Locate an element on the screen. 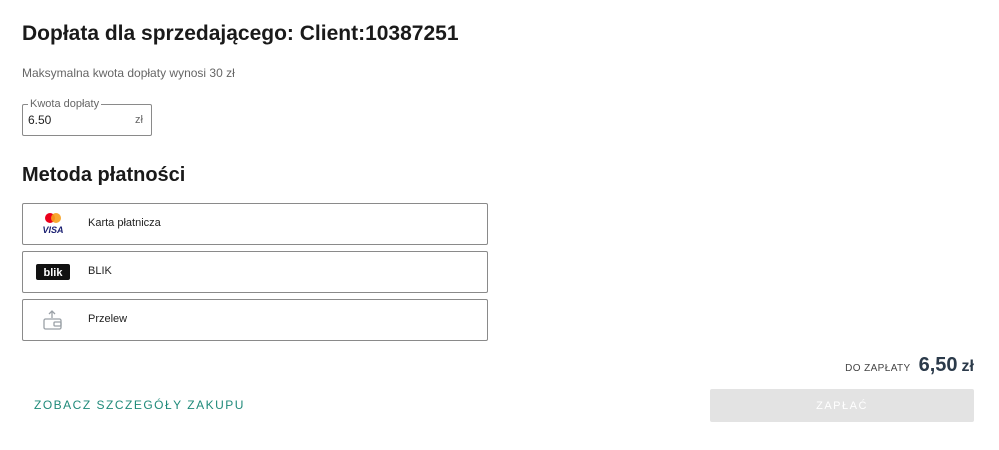 This screenshot has width=999, height=450. total-summary: DO ZAPŁATY 6,50 zł is located at coordinates (909, 365).